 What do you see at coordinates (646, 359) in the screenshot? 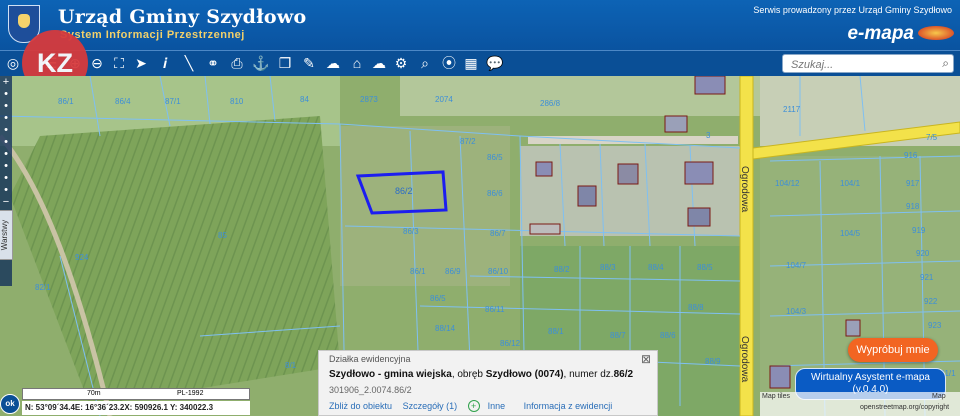
I see `close-icon: ⊠` at bounding box center [646, 359].